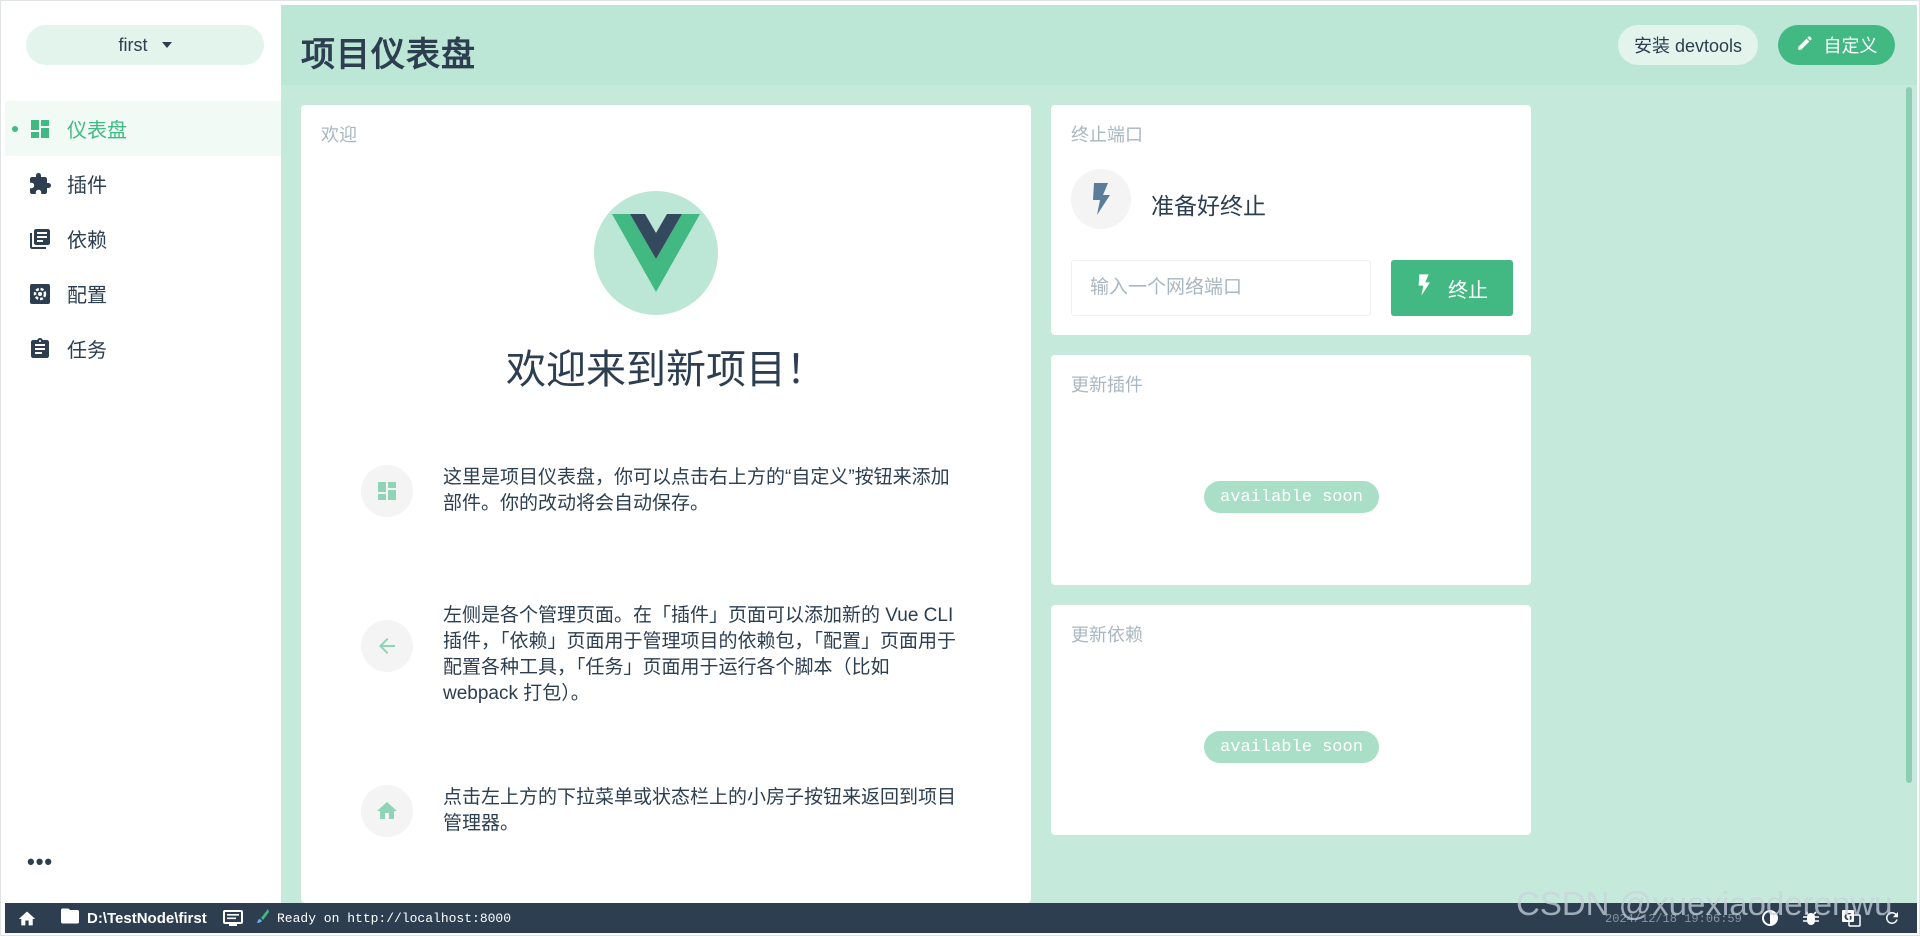  Describe the element at coordinates (394, 918) in the screenshot. I see `server-status-text: Ready on http://localhost:8000` at that location.